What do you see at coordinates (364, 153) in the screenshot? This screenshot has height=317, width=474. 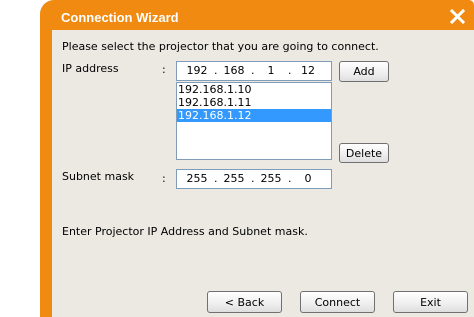 I see `delete-button: Delete` at bounding box center [364, 153].